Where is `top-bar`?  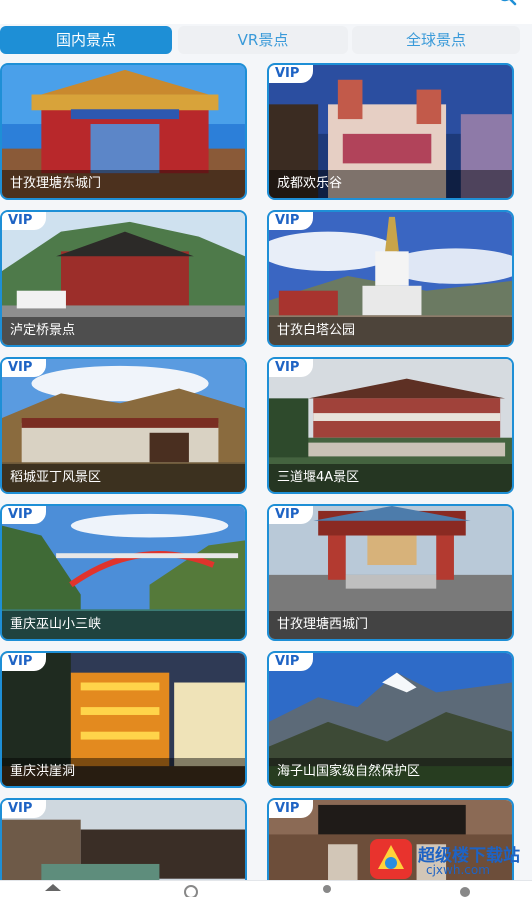
top-bar is located at coordinates (266, 12).